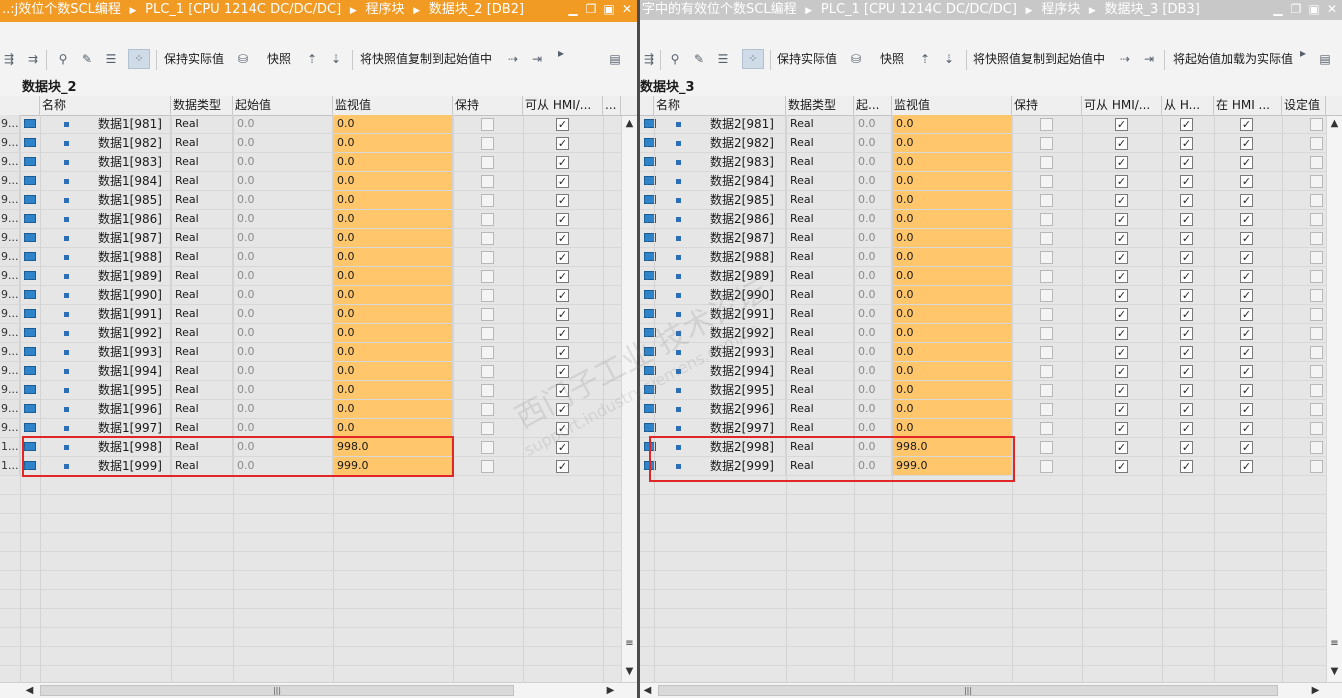 Image resolution: width=1342 pixels, height=698 pixels. Describe the element at coordinates (29, 690) in the screenshot. I see `scroll-left-icon: ◀` at that location.